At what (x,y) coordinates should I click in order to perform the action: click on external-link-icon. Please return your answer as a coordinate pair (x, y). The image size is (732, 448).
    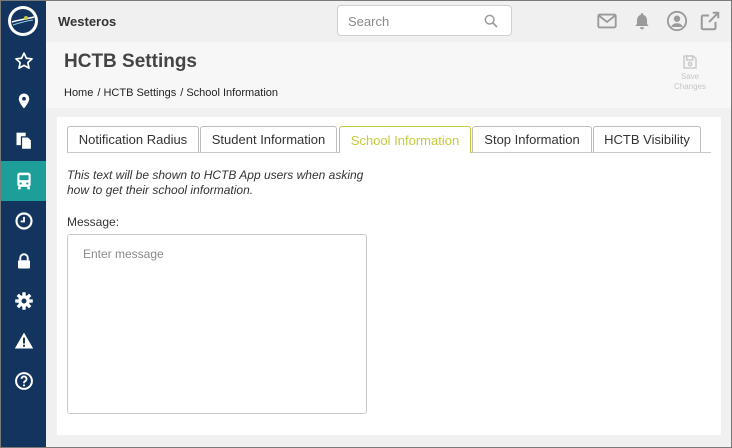
    Looking at the image, I should click on (710, 21).